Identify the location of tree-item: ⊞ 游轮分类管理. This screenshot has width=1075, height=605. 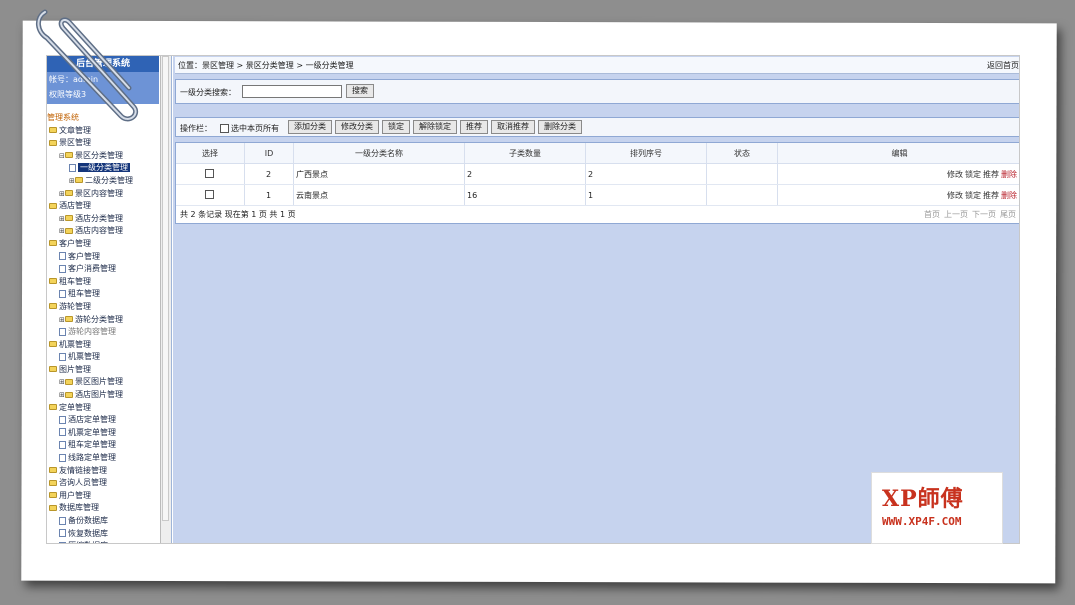
(103, 320).